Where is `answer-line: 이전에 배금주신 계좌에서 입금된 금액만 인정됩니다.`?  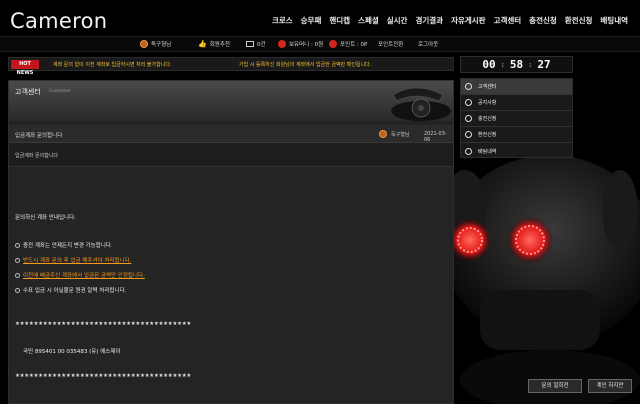
answer-line: 이전에 배금주신 계좌에서 입금된 금액만 인정됩니다. is located at coordinates (80, 275).